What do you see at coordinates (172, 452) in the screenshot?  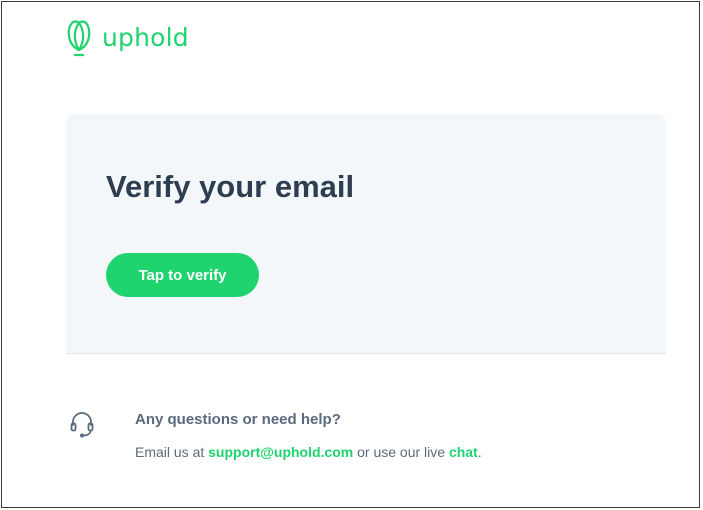 I see `help-text-prefix: Email us at` at bounding box center [172, 452].